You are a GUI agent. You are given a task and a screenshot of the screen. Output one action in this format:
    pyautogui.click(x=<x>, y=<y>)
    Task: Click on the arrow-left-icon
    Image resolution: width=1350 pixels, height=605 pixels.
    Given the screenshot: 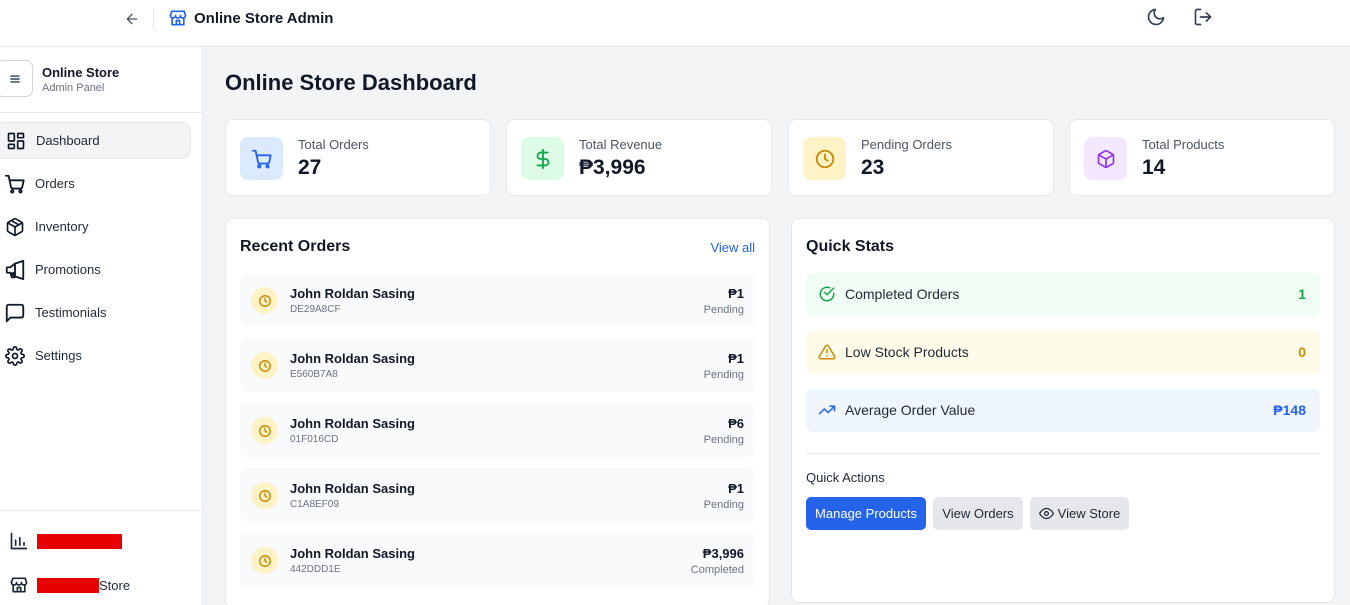 What is the action you would take?
    pyautogui.click(x=132, y=19)
    